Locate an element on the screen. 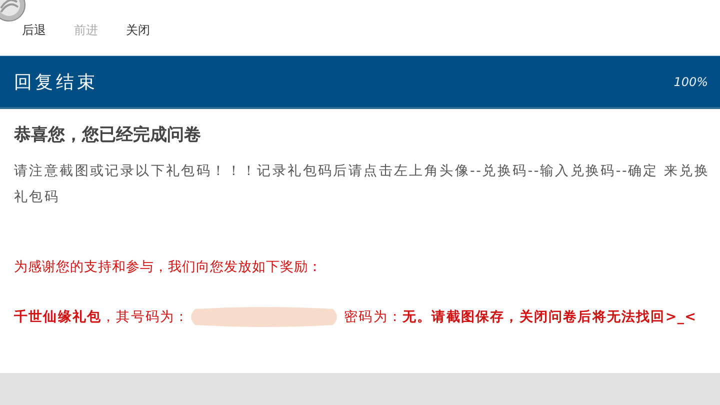  instructions-text: 请注意截图或记录以下礼包码！！！记录礼包码后请点击左上角头像--兑换码--输入兑换码--确定 来兑换礼包码 is located at coordinates (362, 184).